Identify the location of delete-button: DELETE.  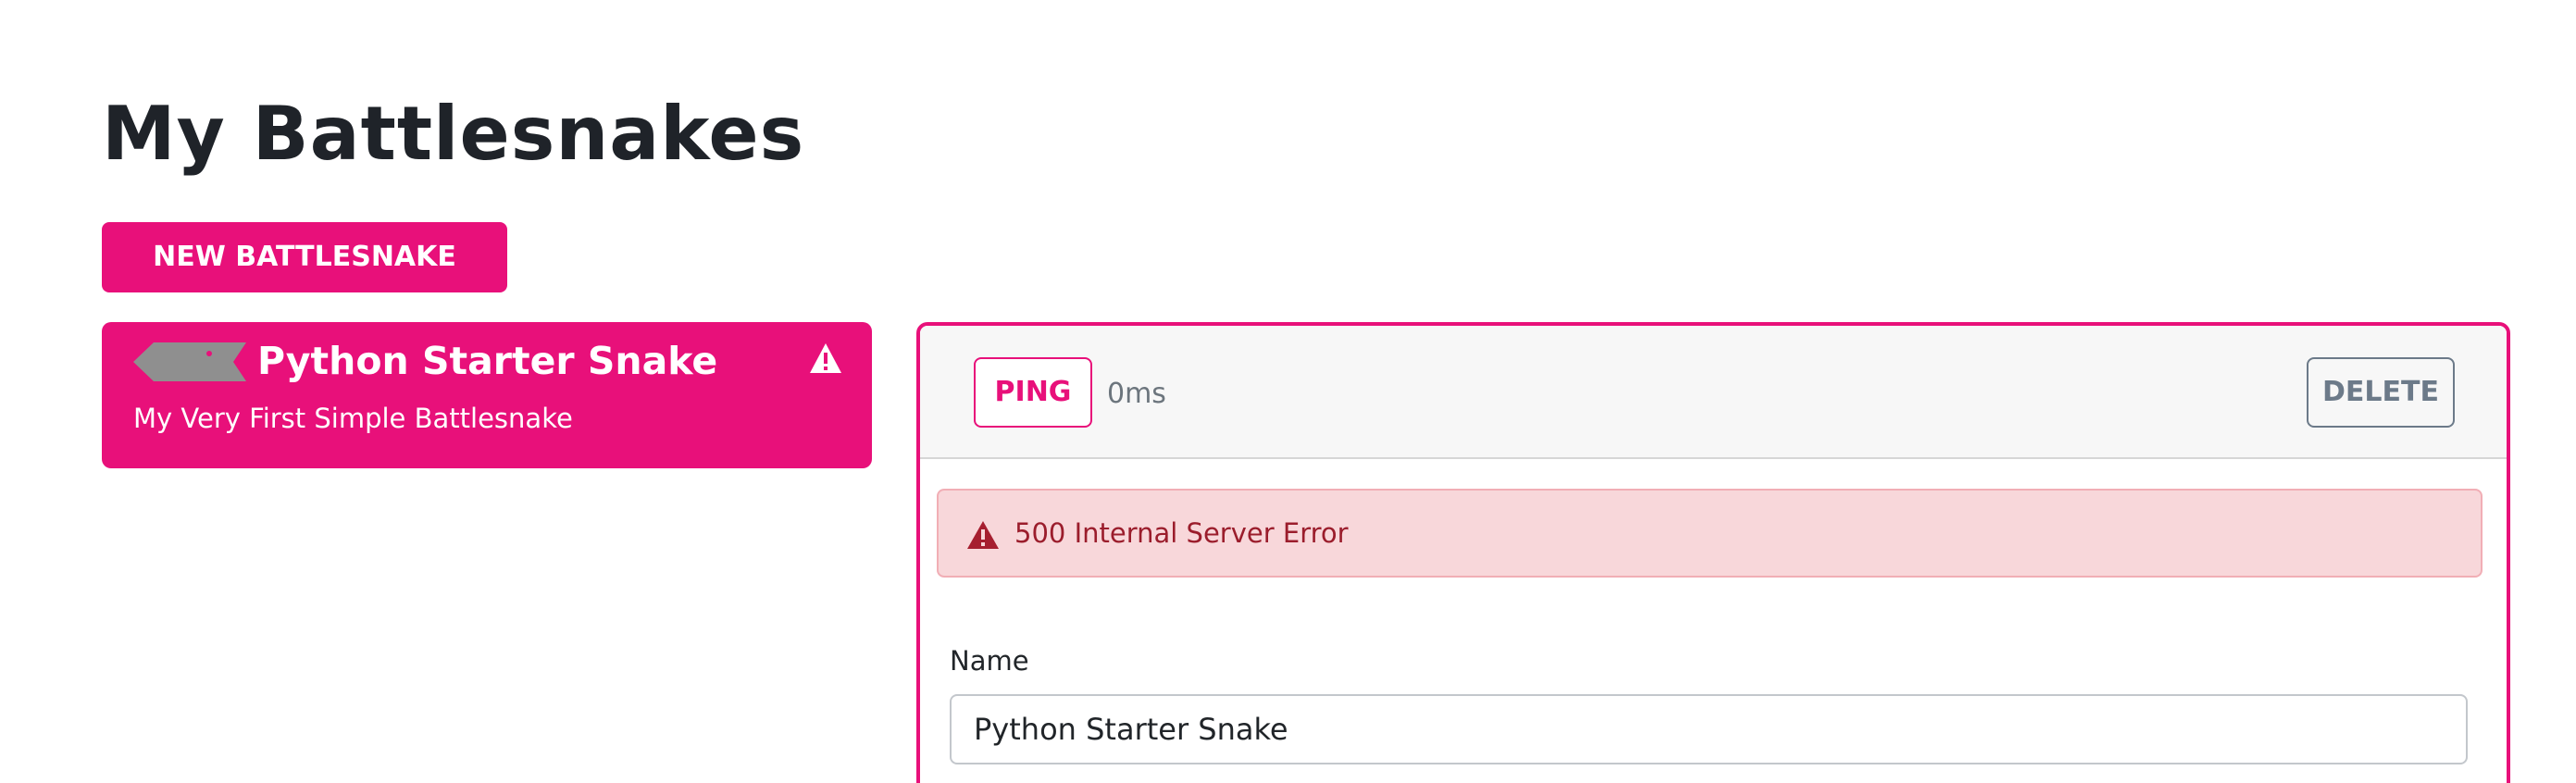
(2381, 392).